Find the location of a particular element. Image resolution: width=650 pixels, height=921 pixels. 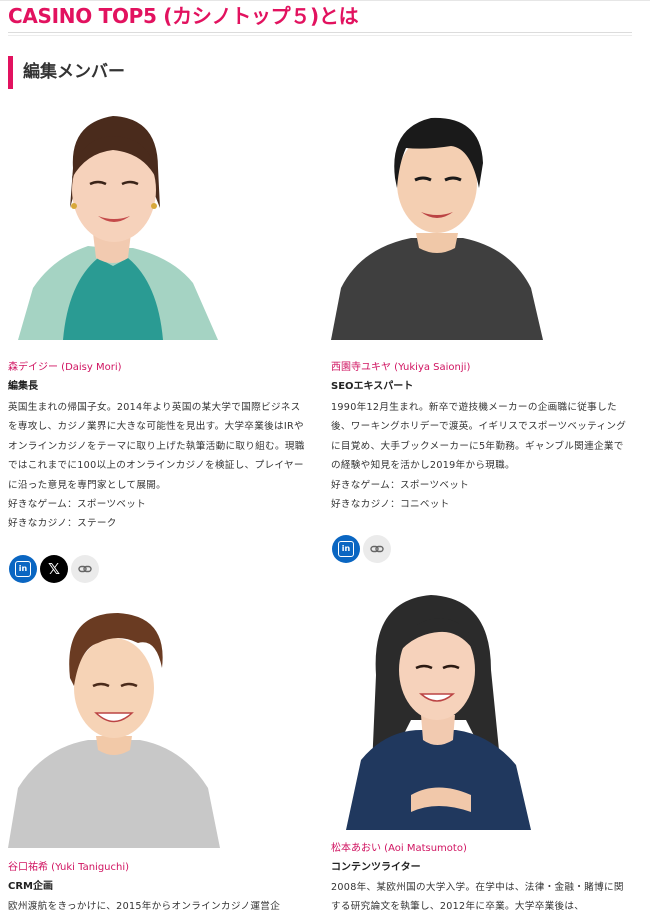

social-links: in 𝕏 is located at coordinates (54, 569).